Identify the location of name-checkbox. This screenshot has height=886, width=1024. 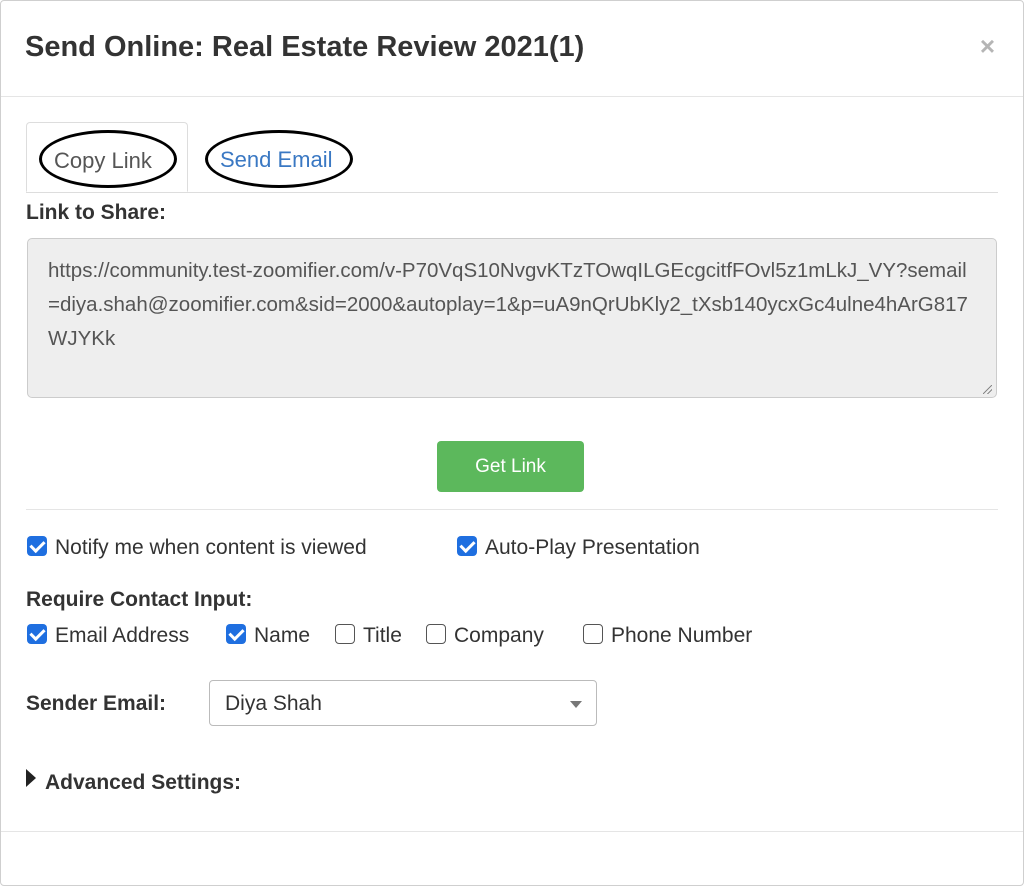
(236, 634).